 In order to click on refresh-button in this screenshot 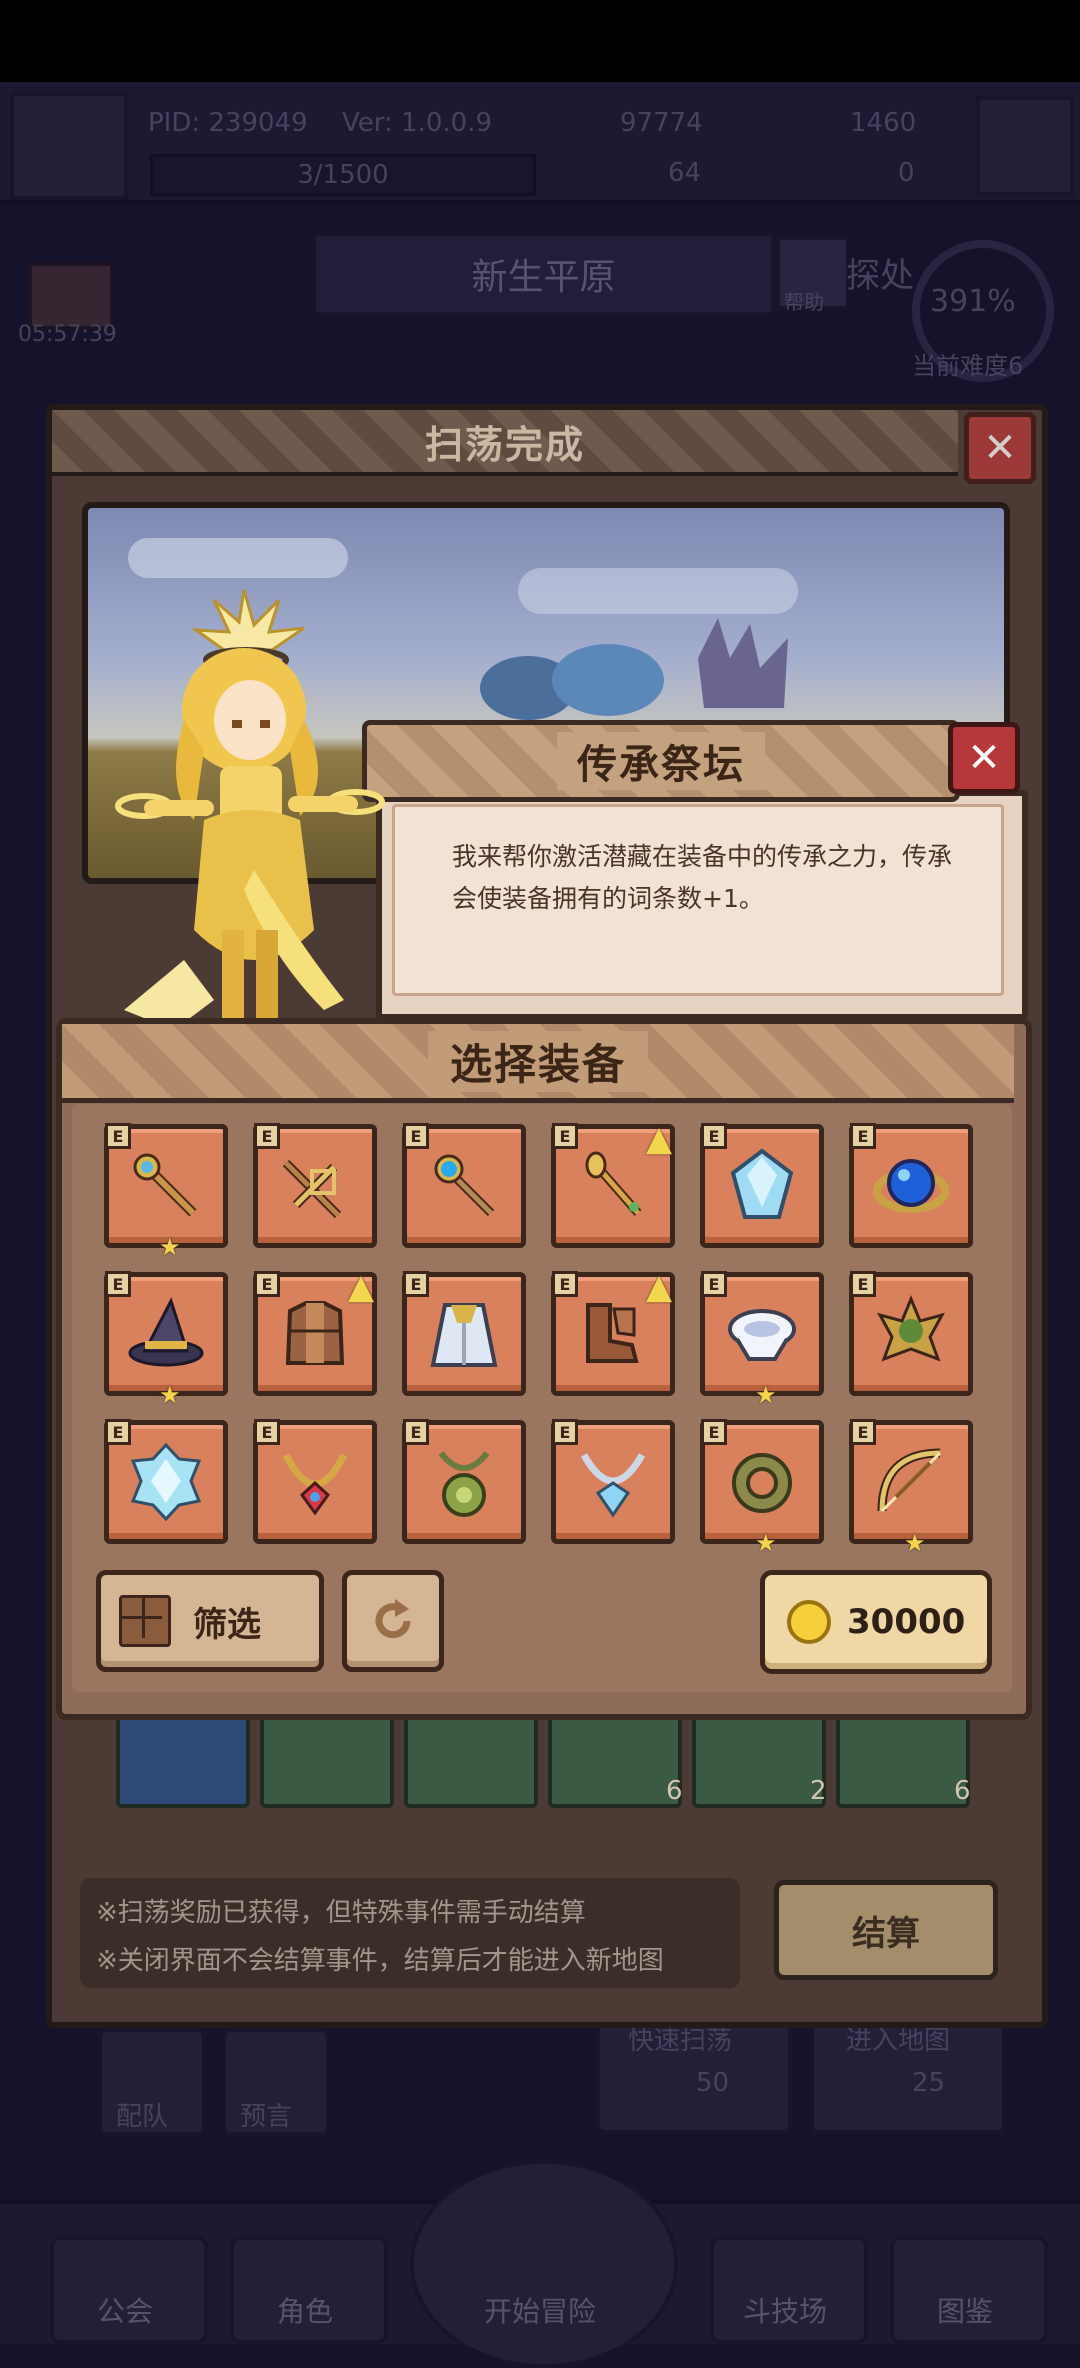, I will do `click(393, 1621)`.